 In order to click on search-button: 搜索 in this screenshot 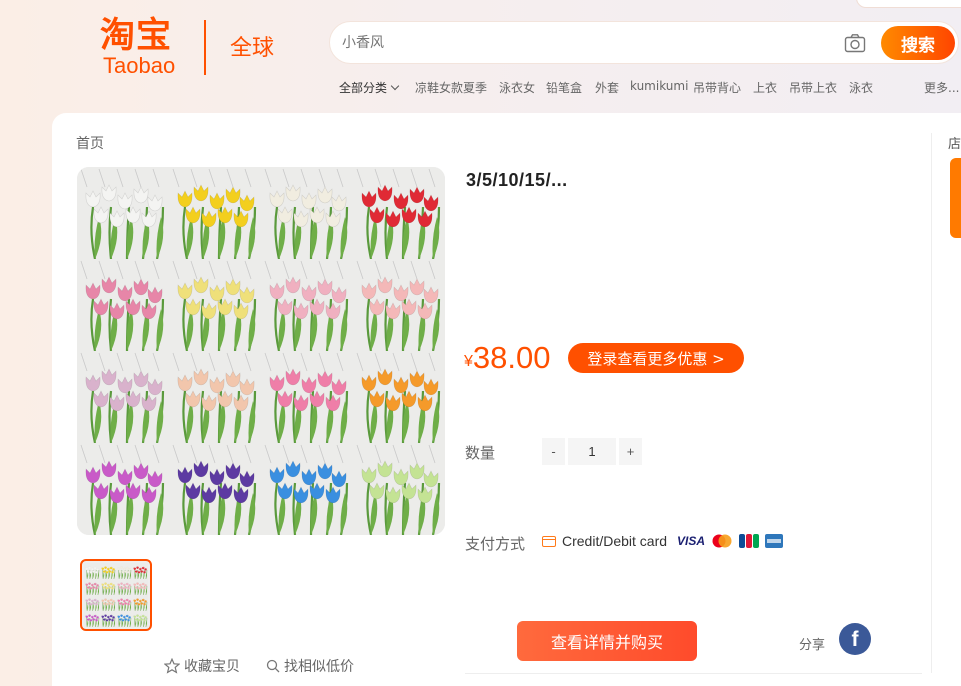, I will do `click(918, 43)`.